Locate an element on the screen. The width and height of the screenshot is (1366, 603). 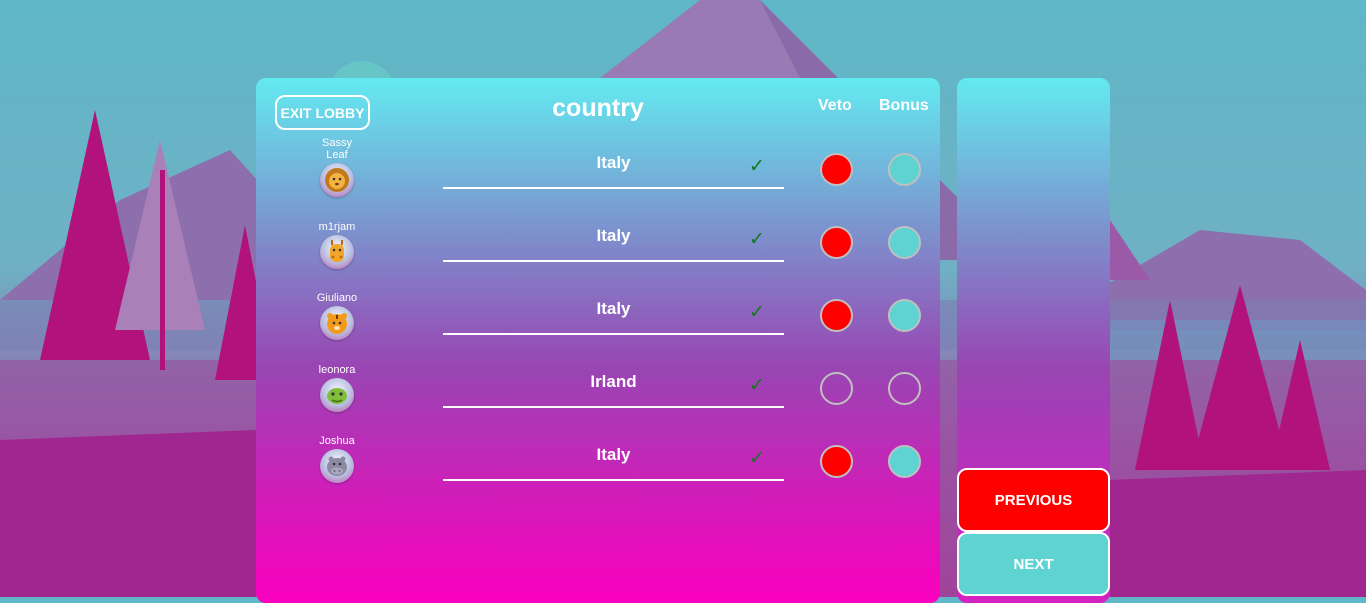
player-name: Sassy Leaf is located at coordinates (337, 149).